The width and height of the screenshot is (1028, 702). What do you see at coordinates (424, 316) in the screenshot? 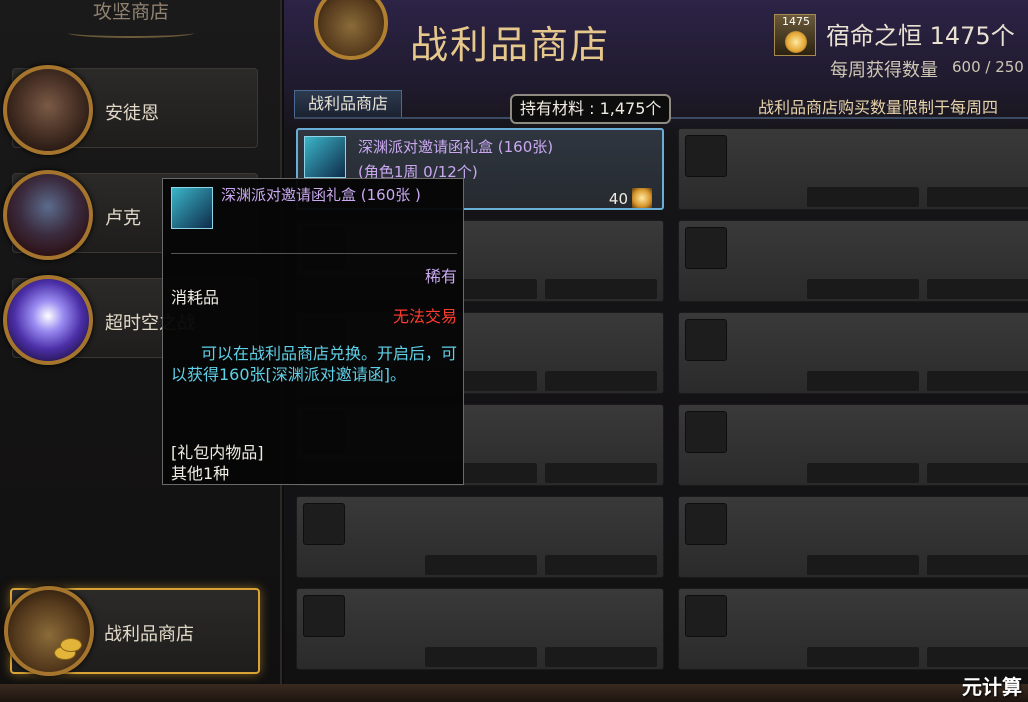
I see `tooltip-trade-status: 无法交易` at bounding box center [424, 316].